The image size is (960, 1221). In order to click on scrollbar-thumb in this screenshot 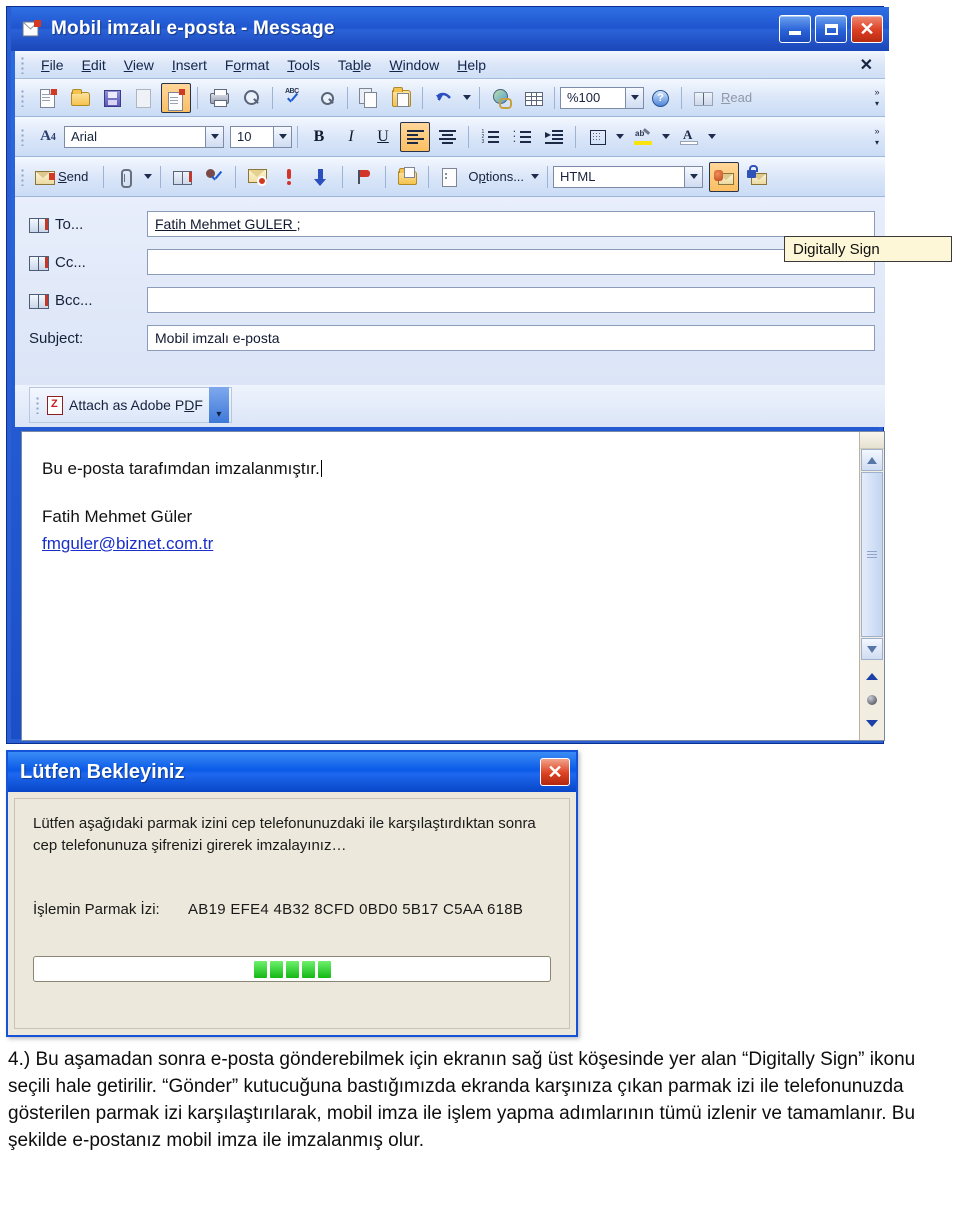, I will do `click(872, 554)`.